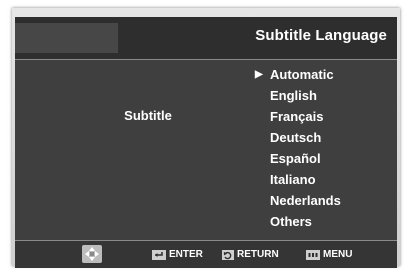  I want to click on header-divider, so click(206, 59).